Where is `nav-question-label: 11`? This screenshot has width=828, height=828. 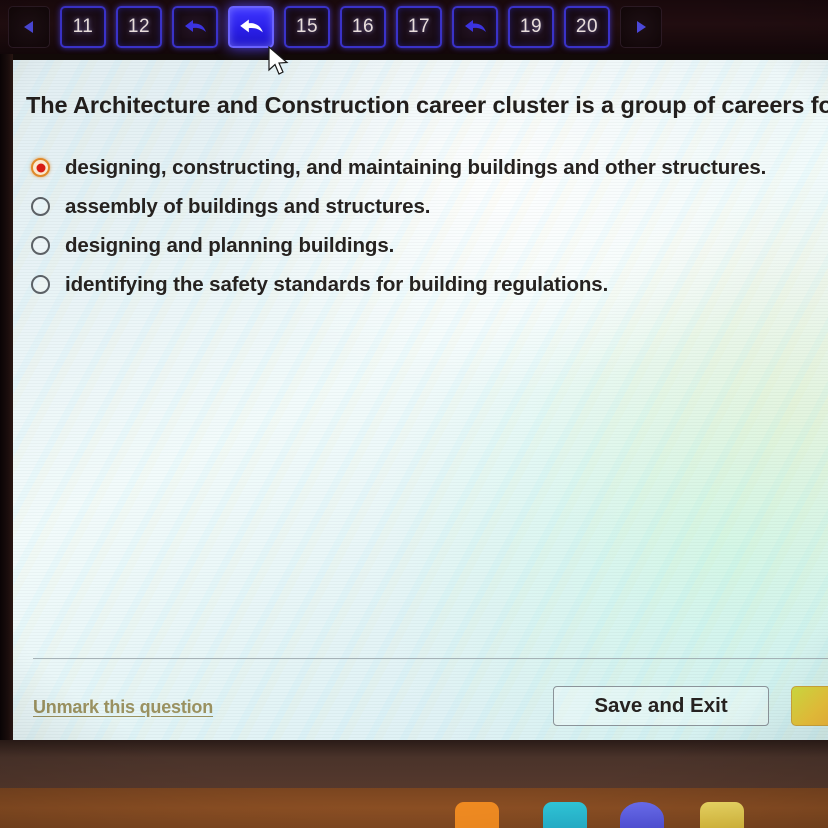
nav-question-label: 11 is located at coordinates (83, 26).